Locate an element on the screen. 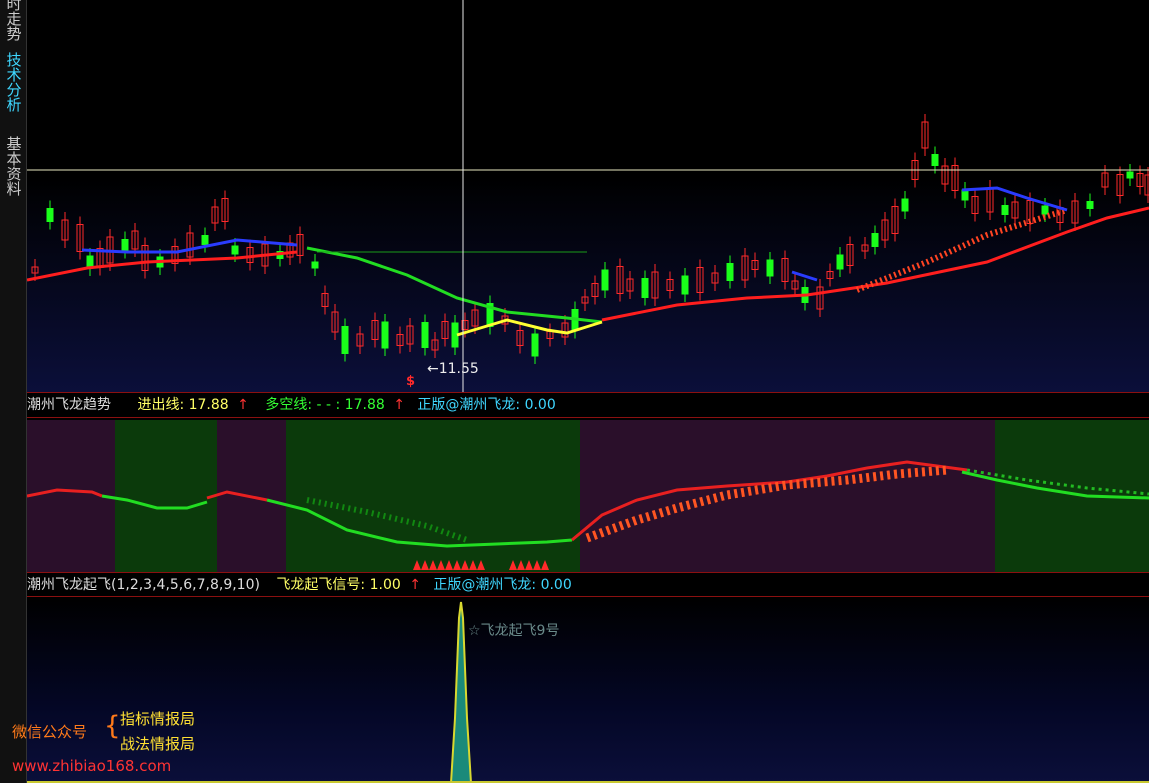 This screenshot has height=783, width=1149. tab-fundamentals: 基本资料 is located at coordinates (13, 168).